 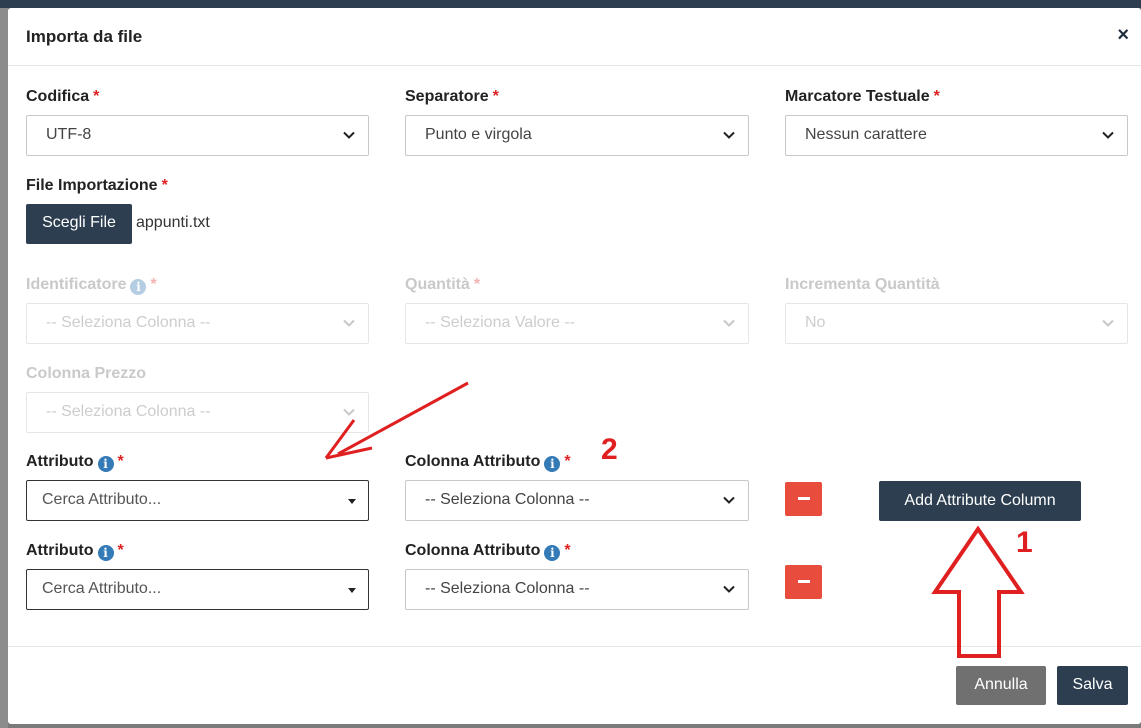 I want to click on annotation-number-2: 2, so click(x=609, y=449).